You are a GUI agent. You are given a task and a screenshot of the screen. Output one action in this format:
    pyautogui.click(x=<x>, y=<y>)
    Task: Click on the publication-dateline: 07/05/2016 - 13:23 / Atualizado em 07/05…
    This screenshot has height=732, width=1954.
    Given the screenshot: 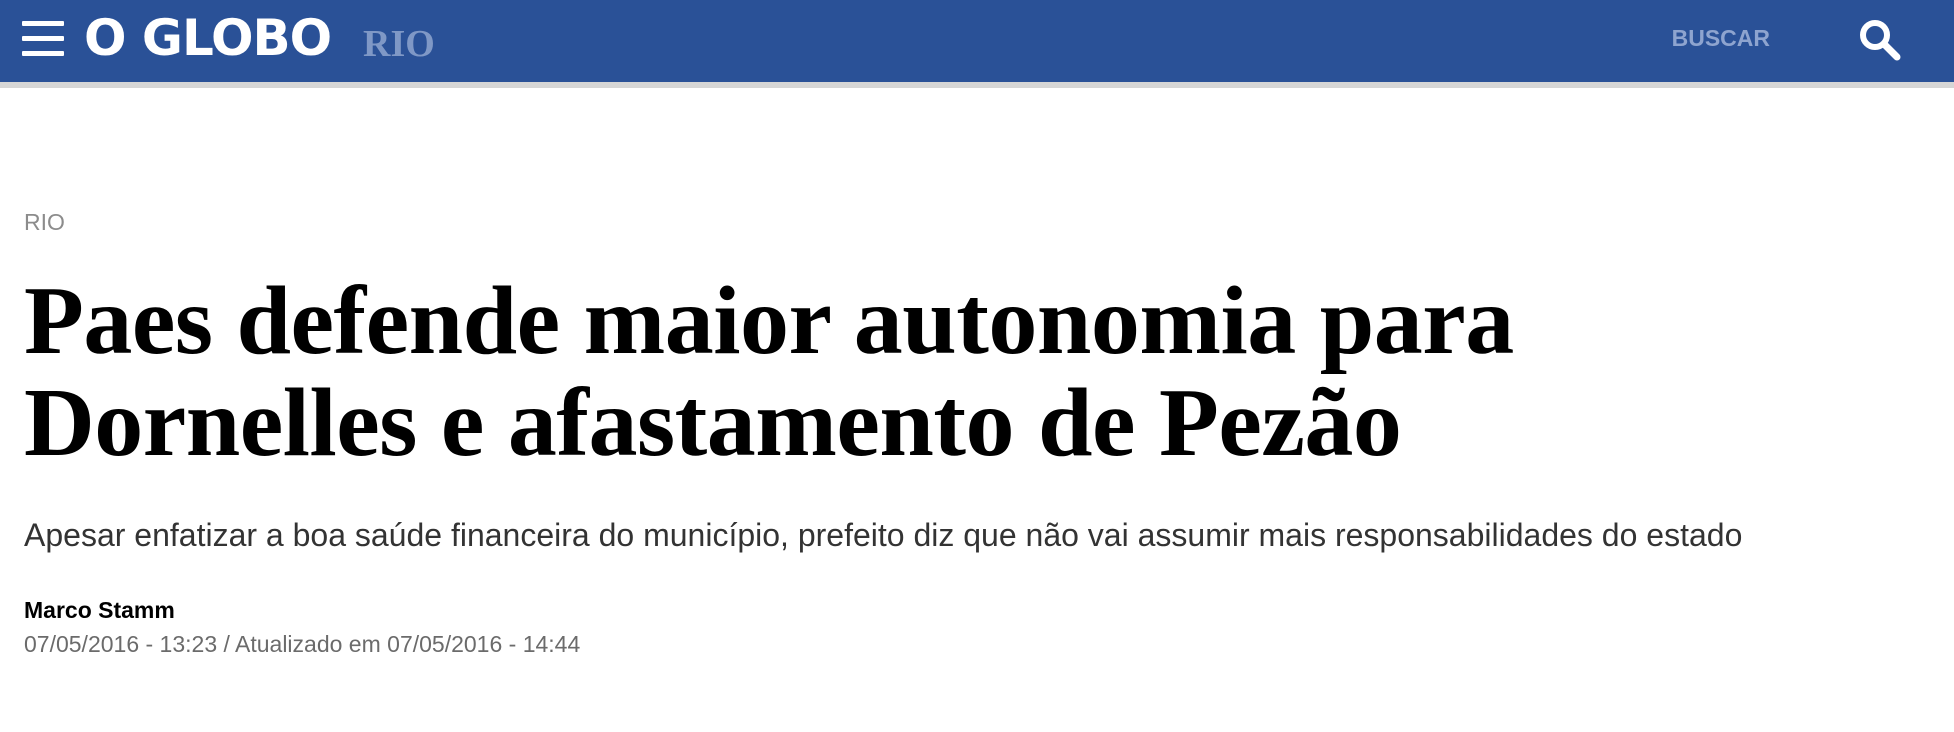 What is the action you would take?
    pyautogui.click(x=302, y=644)
    